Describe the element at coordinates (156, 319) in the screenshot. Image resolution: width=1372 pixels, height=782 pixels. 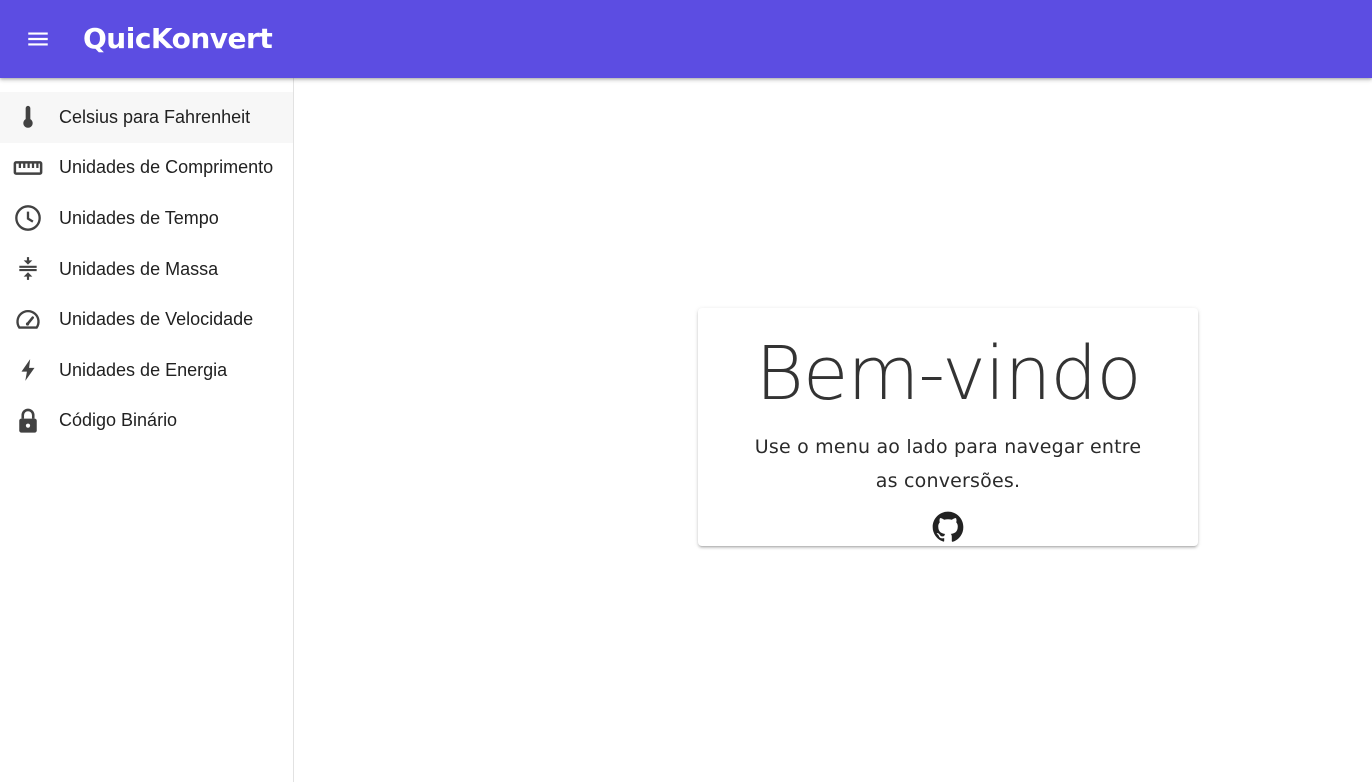
I see `sidebar-item-label: Unidades de Velocidade` at that location.